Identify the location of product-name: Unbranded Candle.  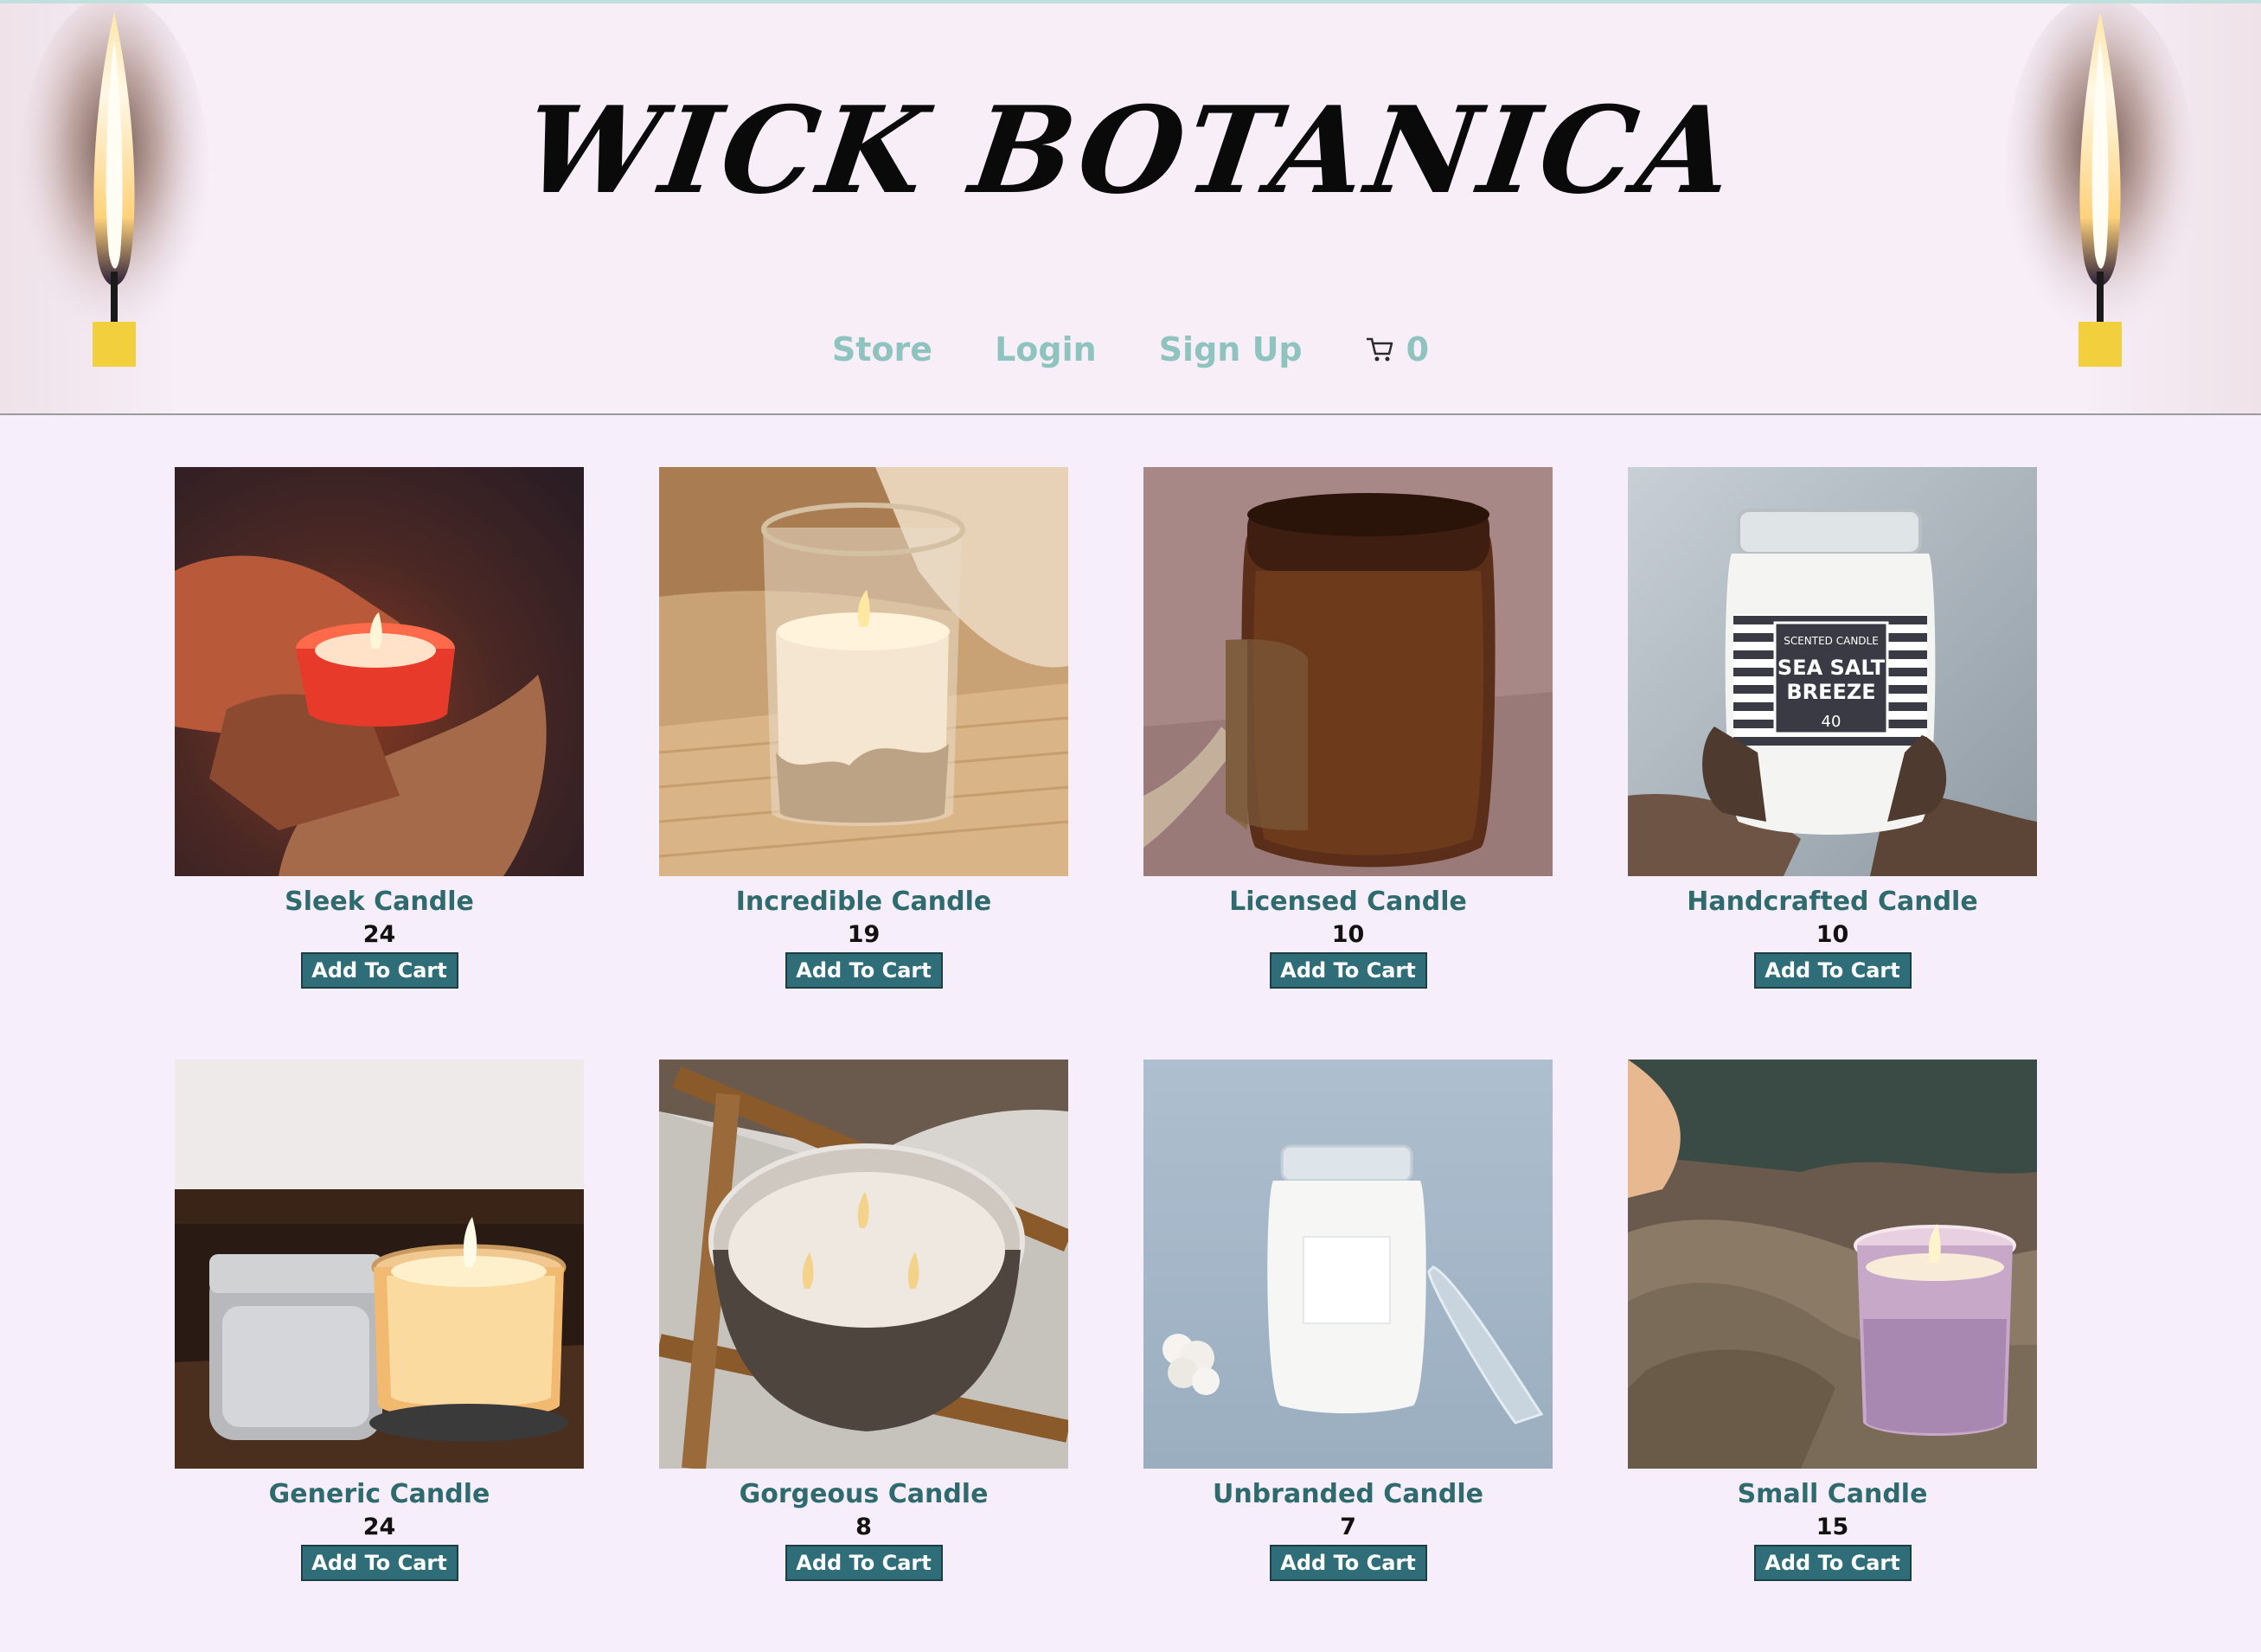
(1348, 1494).